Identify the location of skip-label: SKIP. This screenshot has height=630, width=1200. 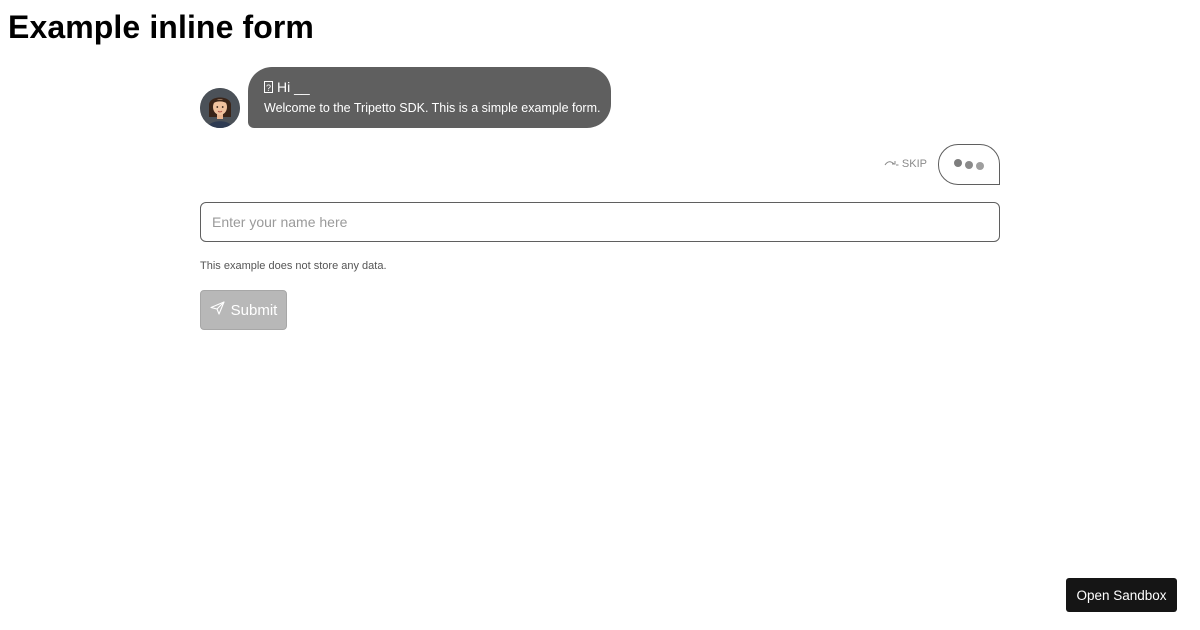
(914, 164).